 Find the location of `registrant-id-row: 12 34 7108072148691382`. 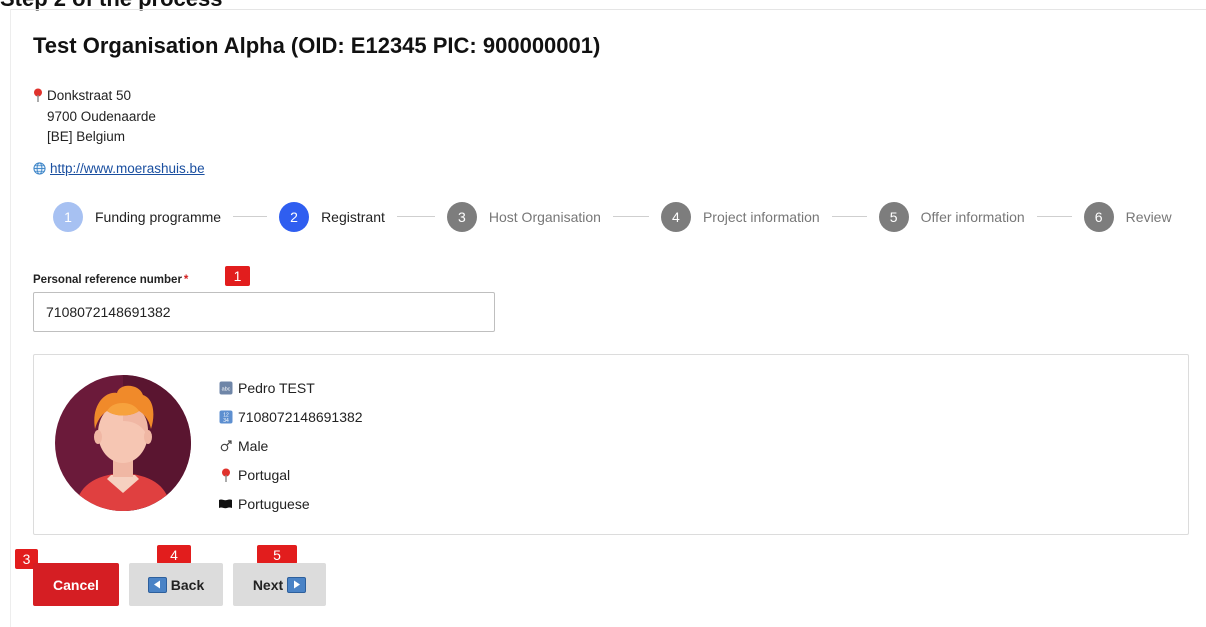

registrant-id-row: 12 34 7108072148691382 is located at coordinates (290, 416).